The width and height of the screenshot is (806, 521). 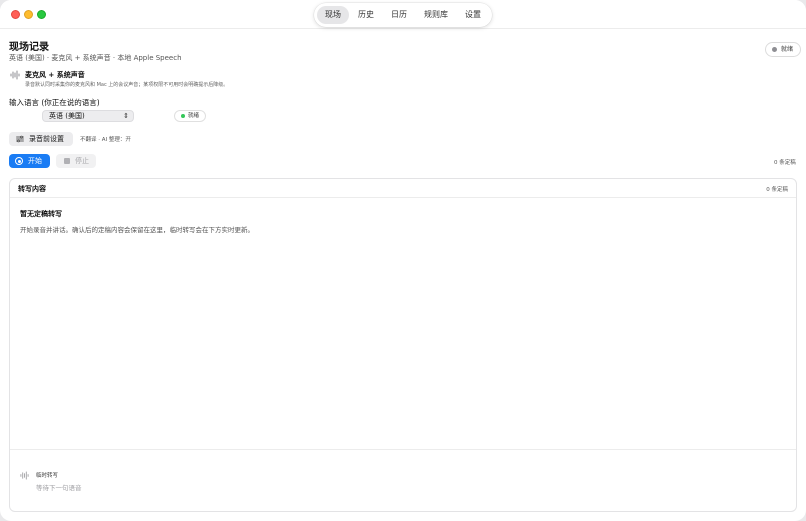 What do you see at coordinates (436, 15) in the screenshot?
I see `tab-rules: 规则库` at bounding box center [436, 15].